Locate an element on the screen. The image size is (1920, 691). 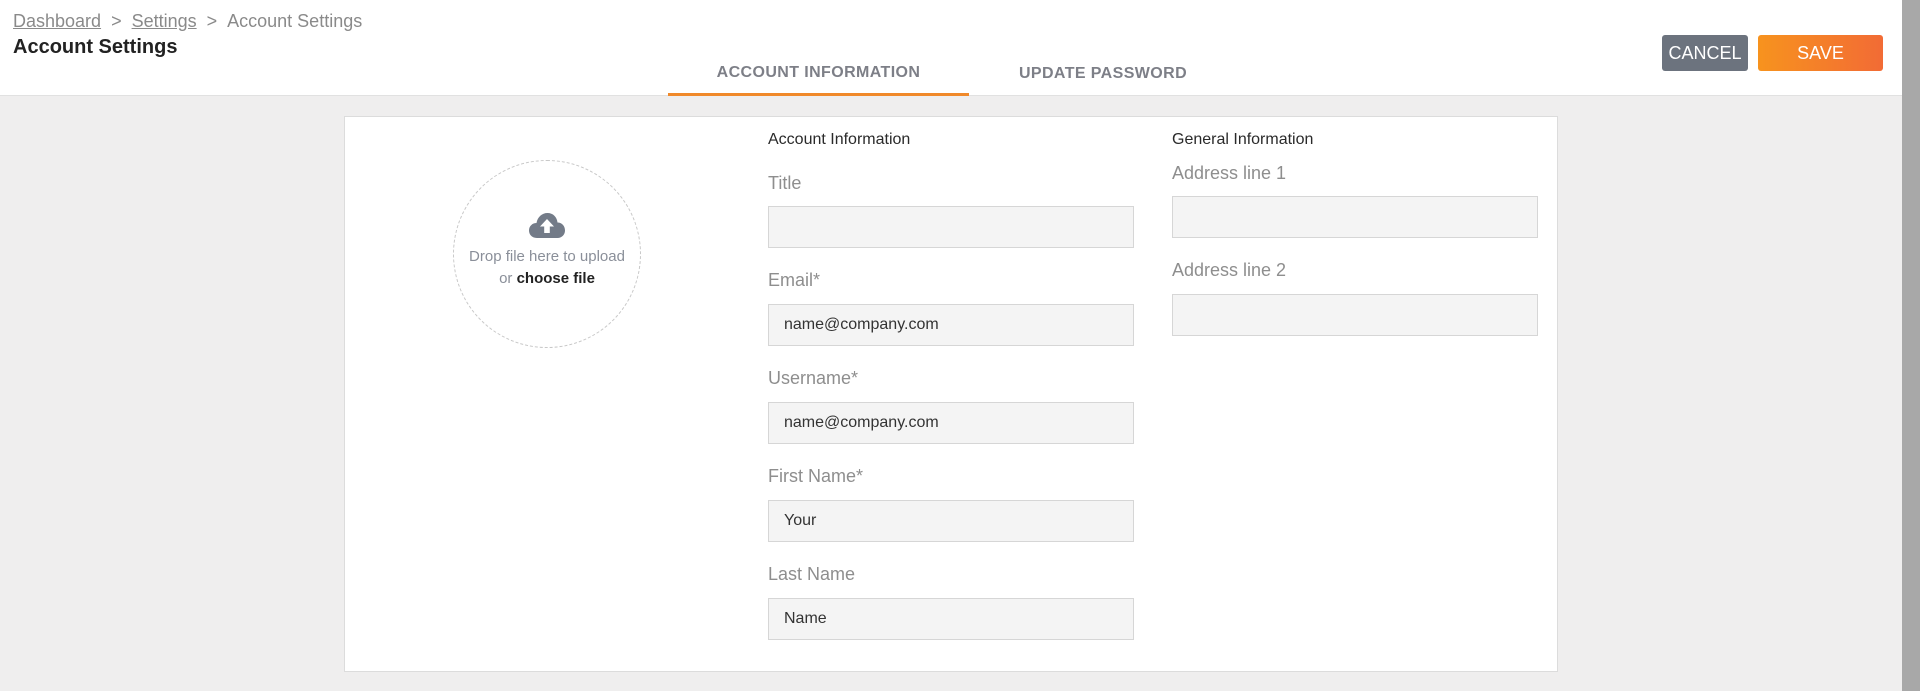
last-name-input is located at coordinates (951, 619).